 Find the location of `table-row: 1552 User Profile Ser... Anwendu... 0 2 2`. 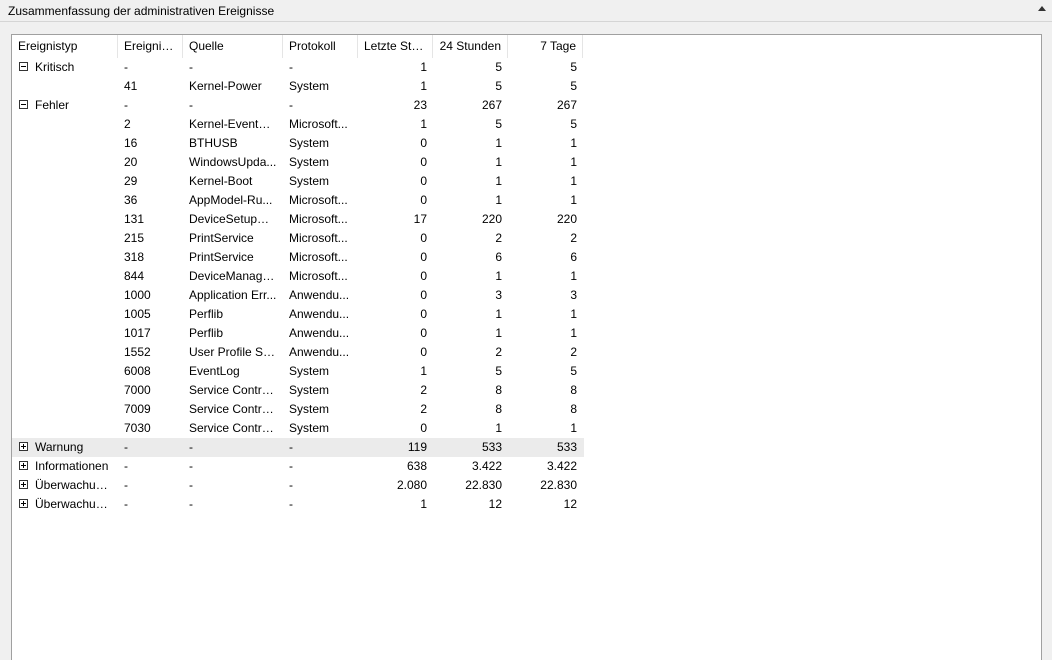

table-row: 1552 User Profile Ser... Anwendu... 0 2 2 is located at coordinates (298, 352).